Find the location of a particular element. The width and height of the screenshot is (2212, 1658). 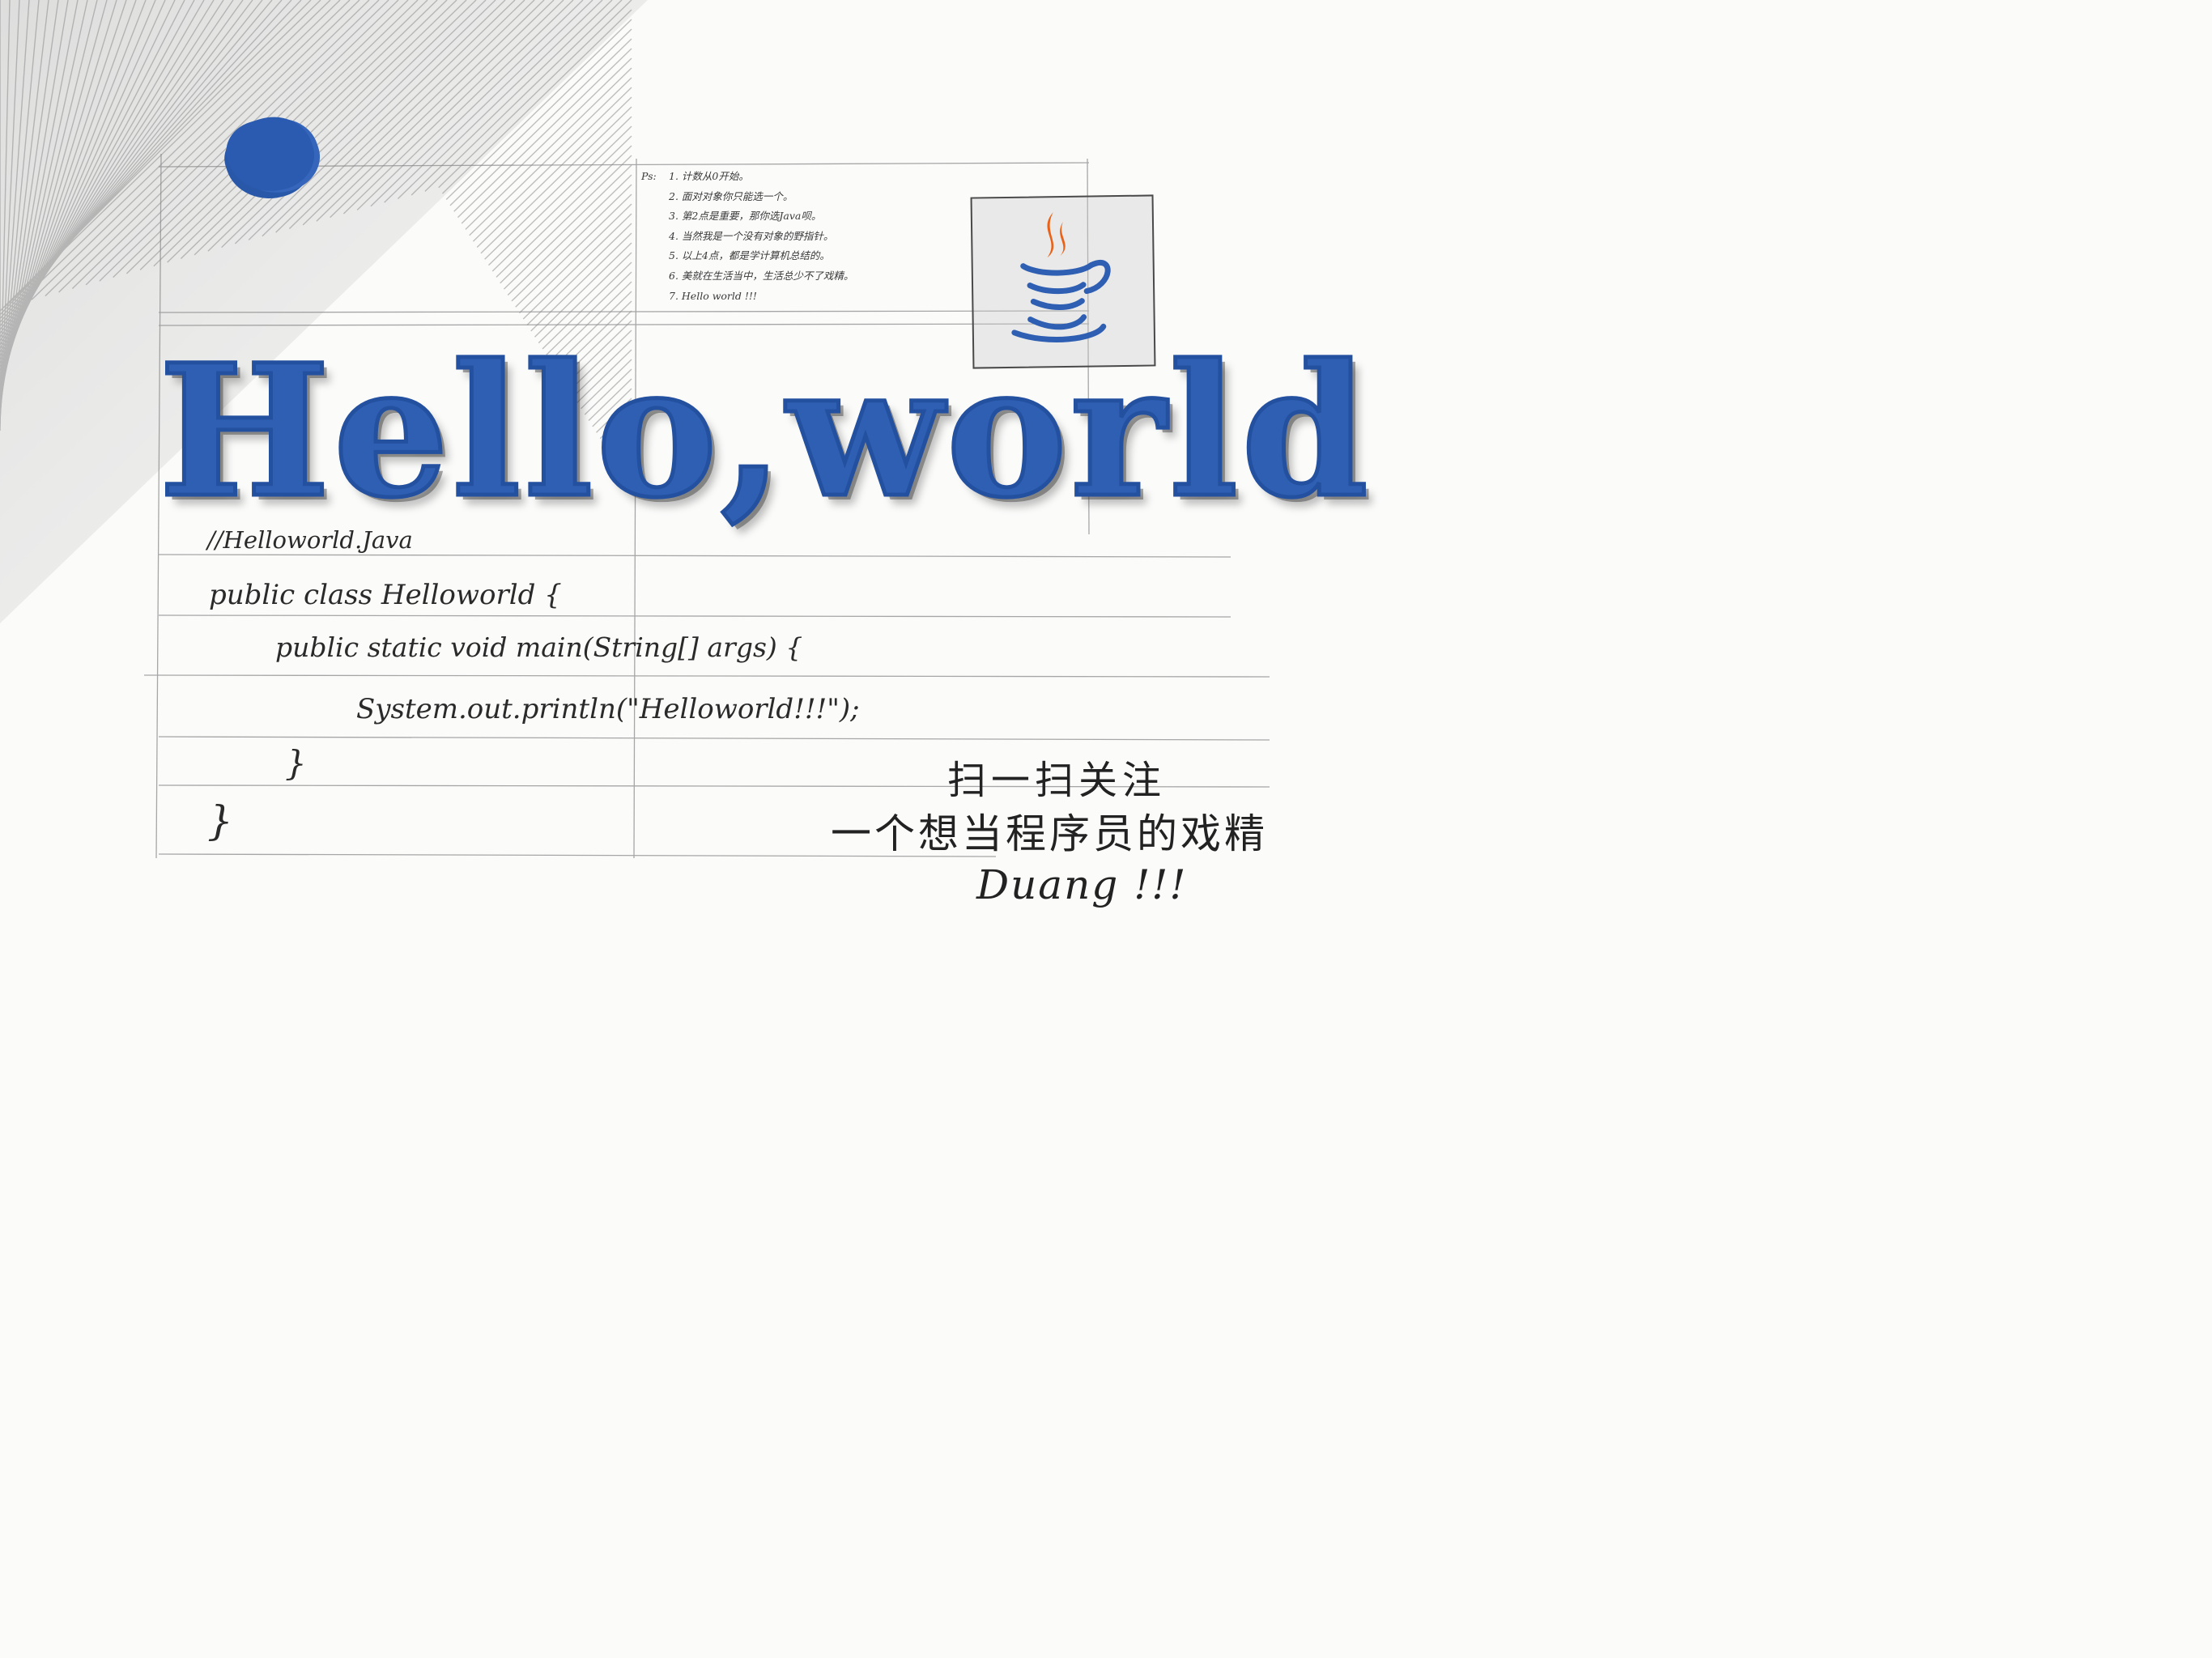

promo-scan-follow: 扫一扫关注 is located at coordinates (1057, 780).